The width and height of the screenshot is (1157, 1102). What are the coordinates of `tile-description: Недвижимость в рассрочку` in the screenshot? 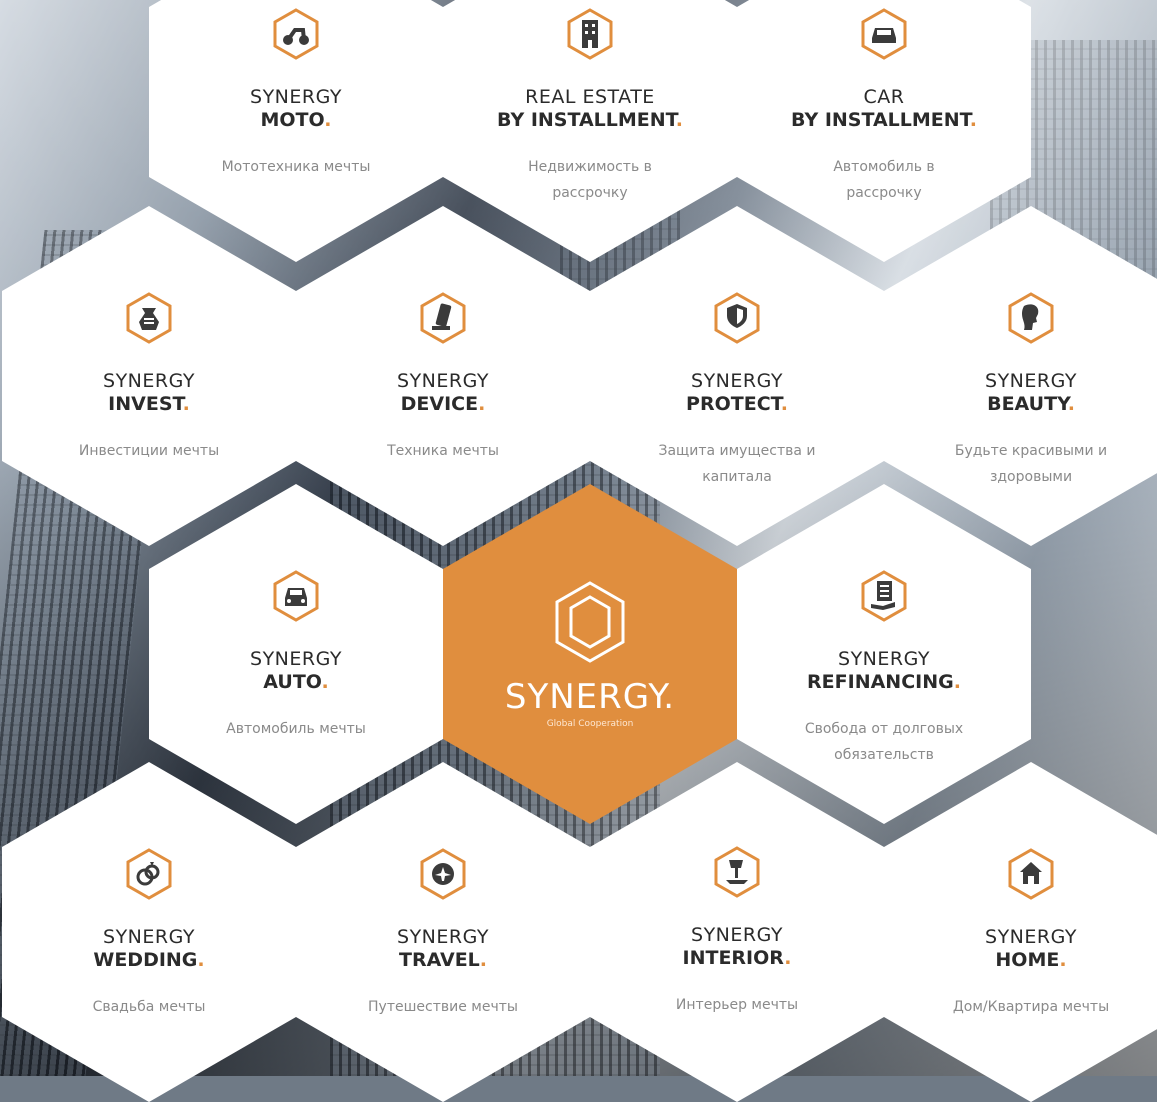 It's located at (590, 180).